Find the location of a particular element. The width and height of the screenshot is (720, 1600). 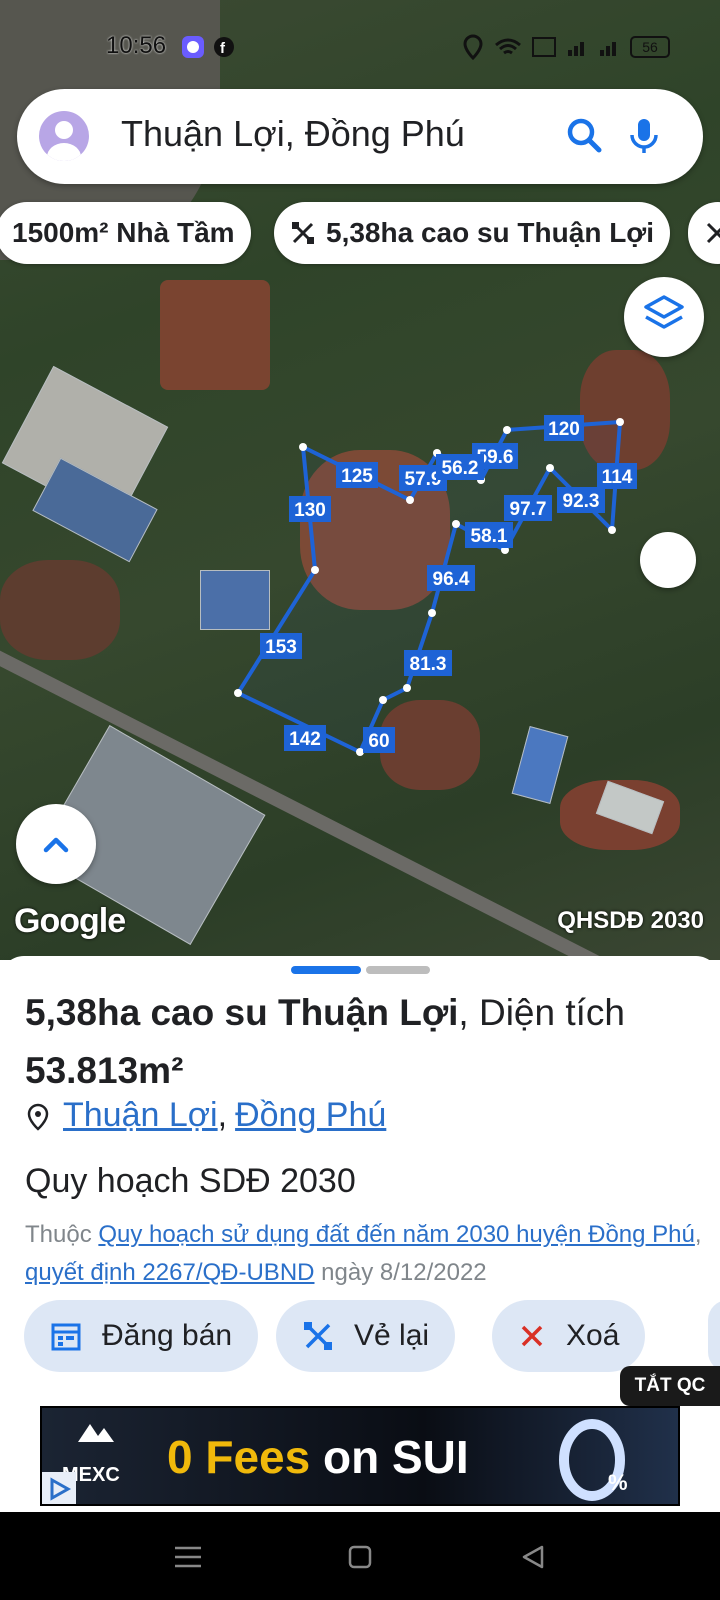

battery-icon: 56 is located at coordinates (650, 47).